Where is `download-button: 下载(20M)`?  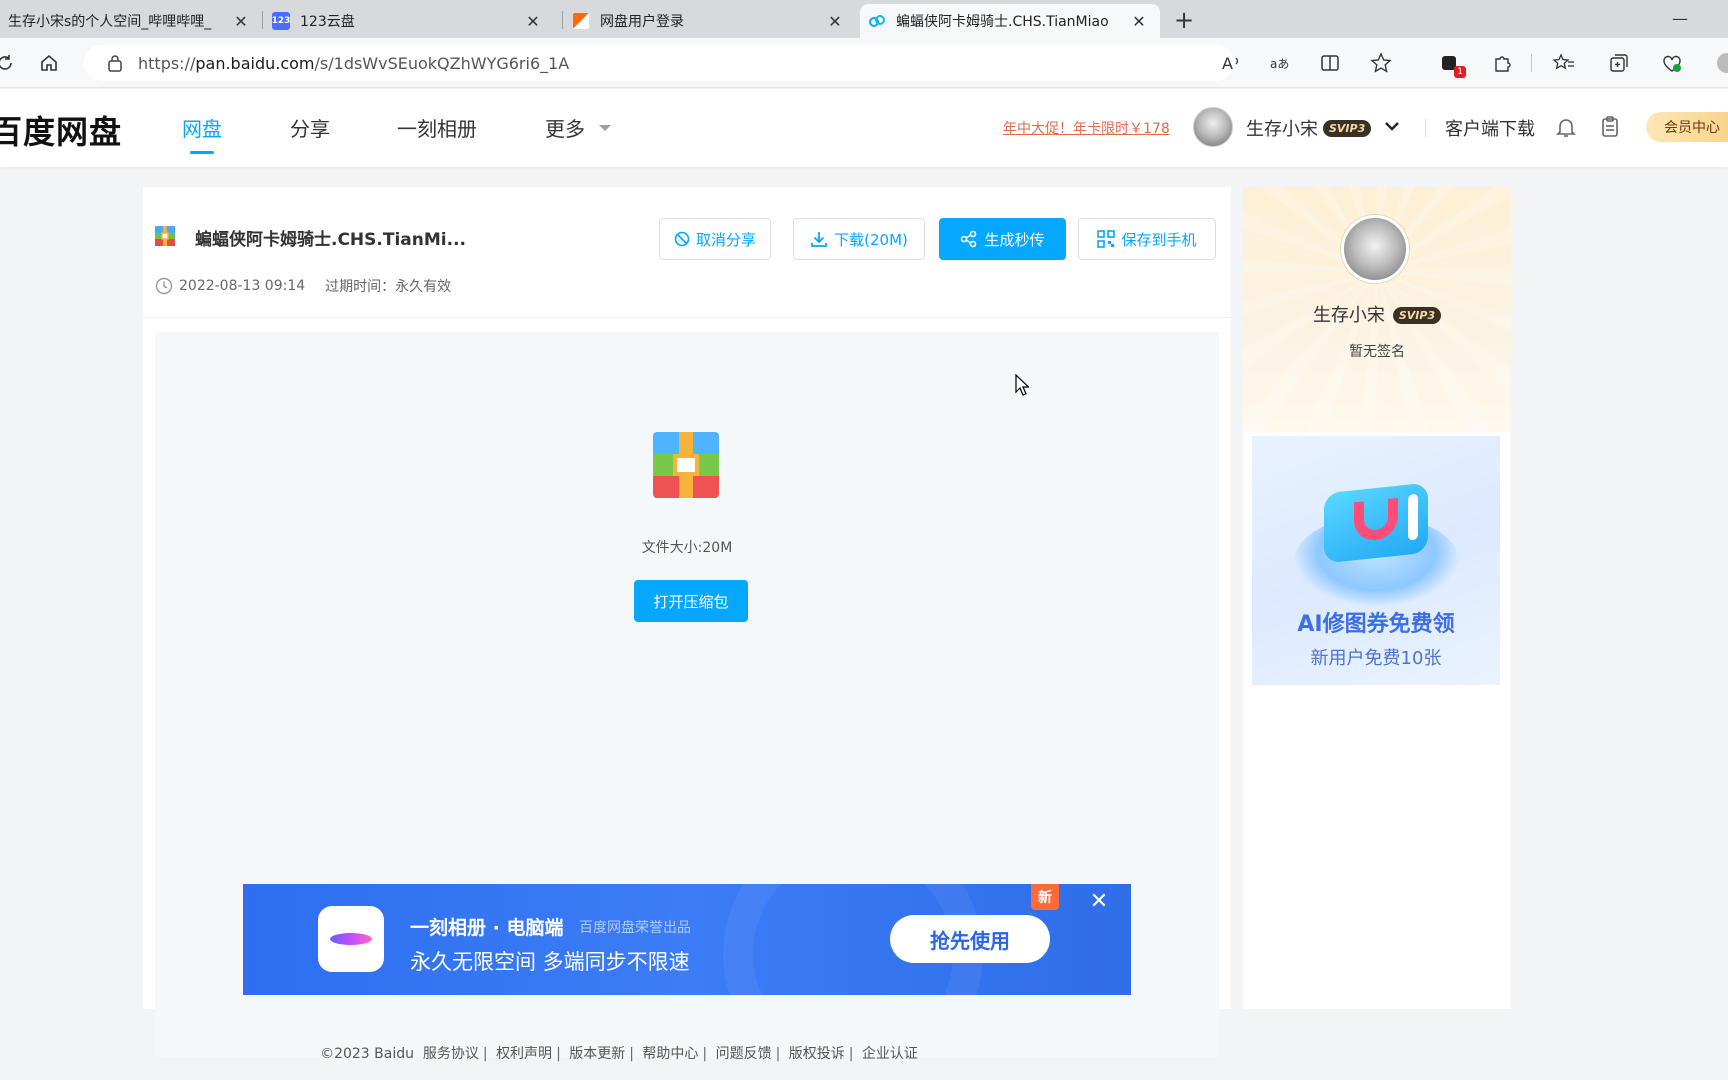 download-button: 下载(20M) is located at coordinates (859, 239).